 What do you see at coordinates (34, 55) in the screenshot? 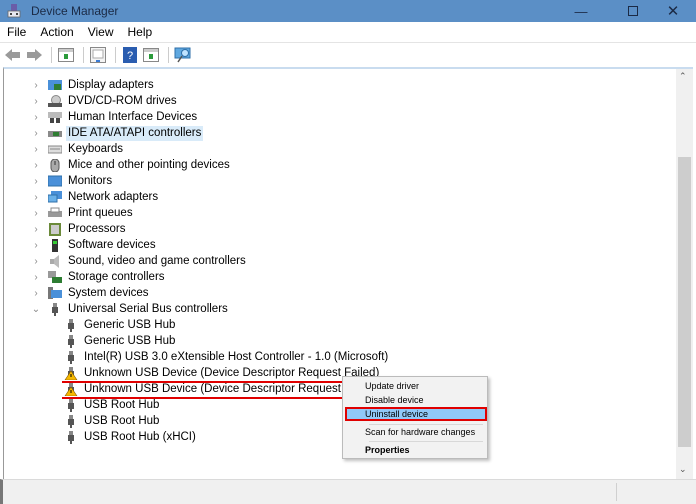
I see `forward-button` at bounding box center [34, 55].